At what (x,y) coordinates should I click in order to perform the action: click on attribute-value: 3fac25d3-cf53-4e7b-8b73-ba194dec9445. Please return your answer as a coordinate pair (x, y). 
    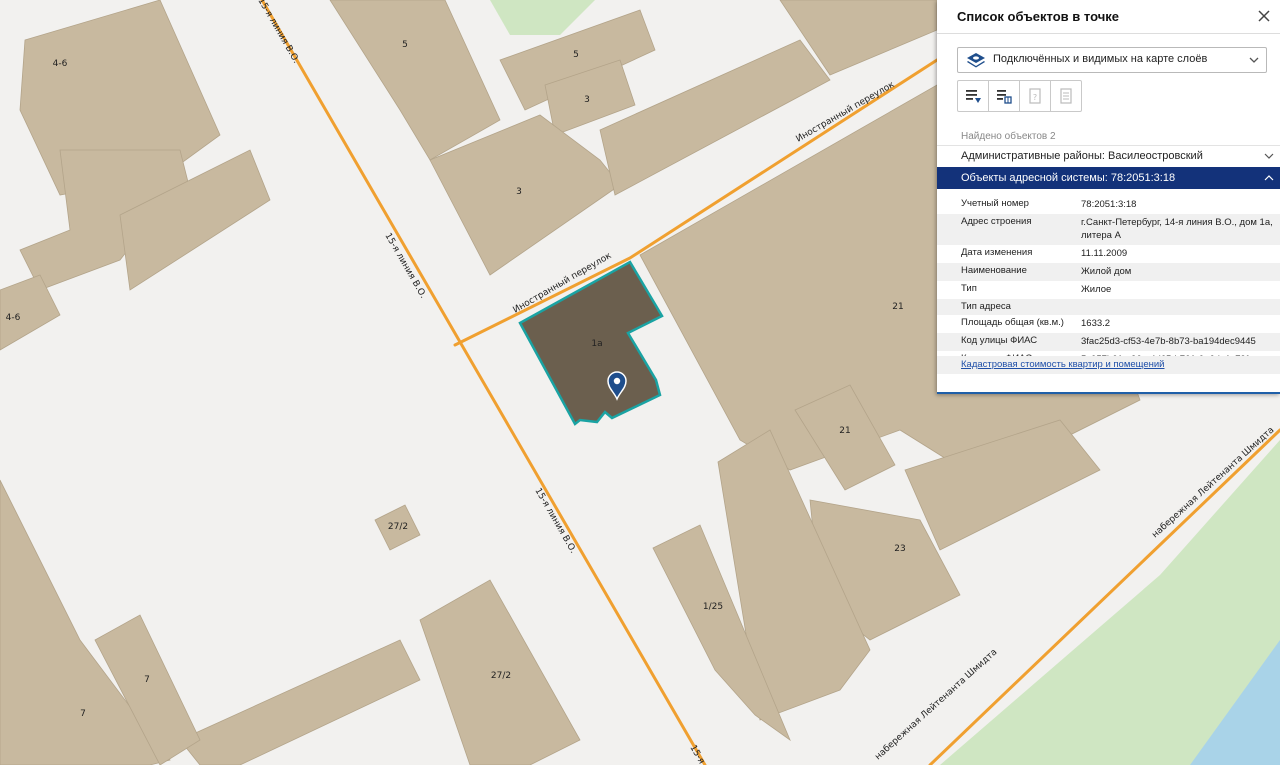
    Looking at the image, I should click on (1168, 341).